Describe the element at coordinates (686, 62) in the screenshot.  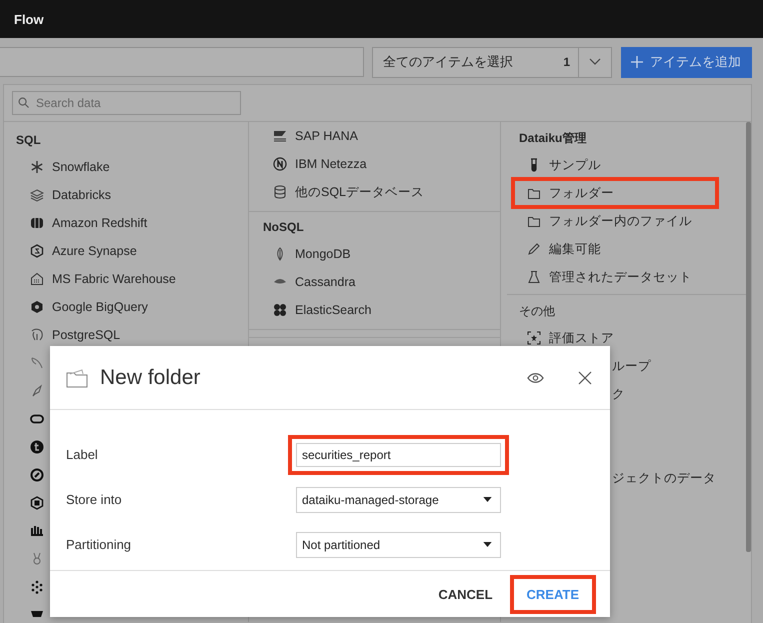
I see `add-item-button: アイテムを追加` at that location.